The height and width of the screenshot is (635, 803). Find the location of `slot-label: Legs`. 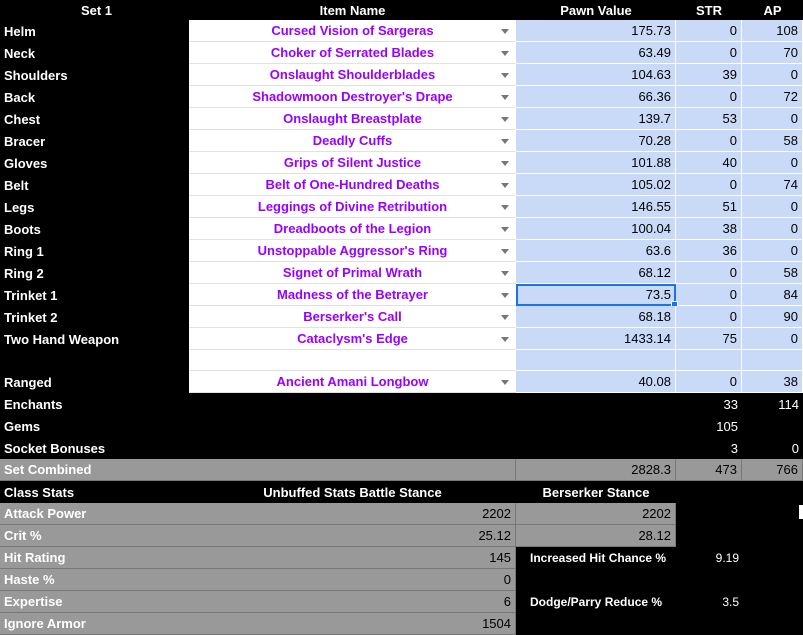

slot-label: Legs is located at coordinates (94, 207).